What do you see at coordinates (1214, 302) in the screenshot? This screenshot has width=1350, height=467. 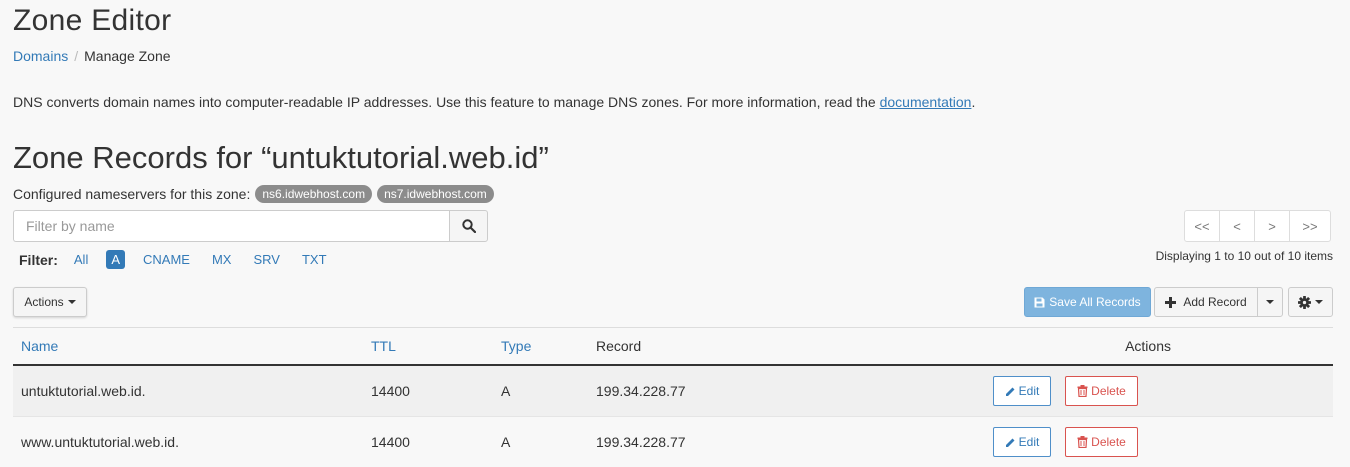 I see `add-record-label: Add Record` at bounding box center [1214, 302].